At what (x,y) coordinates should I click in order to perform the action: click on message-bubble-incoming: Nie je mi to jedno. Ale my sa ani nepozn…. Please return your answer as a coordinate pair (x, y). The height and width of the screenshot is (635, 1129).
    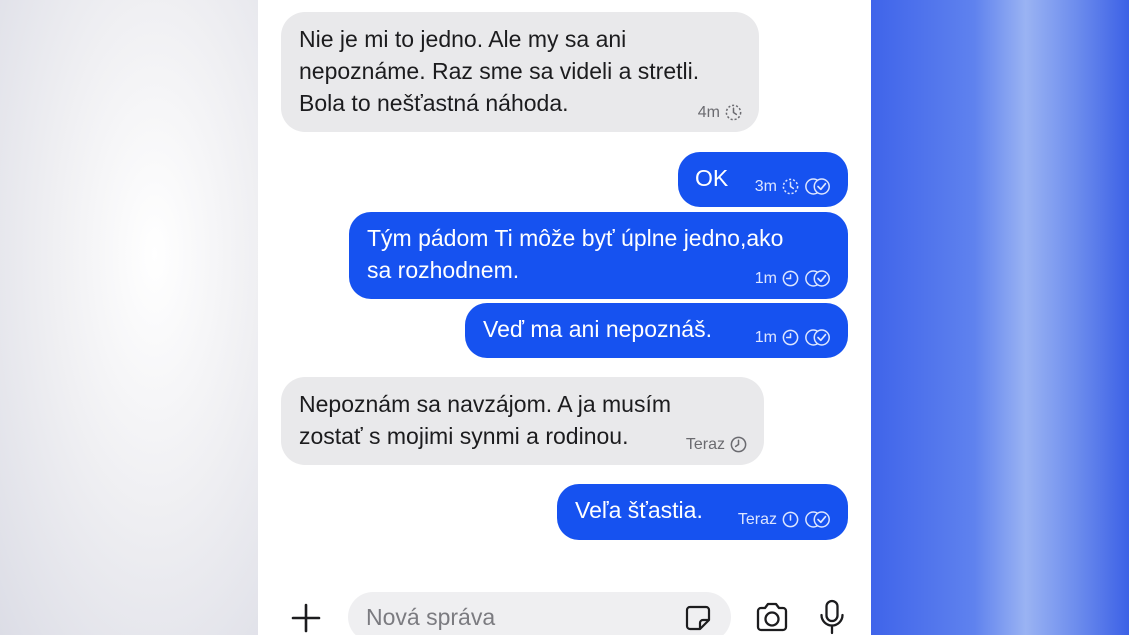
    Looking at the image, I should click on (520, 72).